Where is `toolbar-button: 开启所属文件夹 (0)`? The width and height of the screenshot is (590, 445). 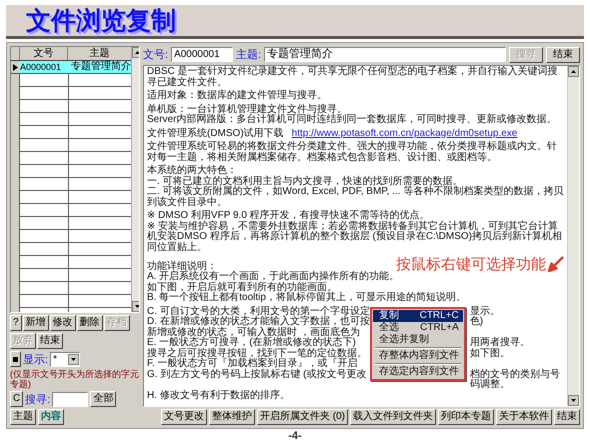
toolbar-button: 开启所属文件夹 (0) is located at coordinates (302, 417).